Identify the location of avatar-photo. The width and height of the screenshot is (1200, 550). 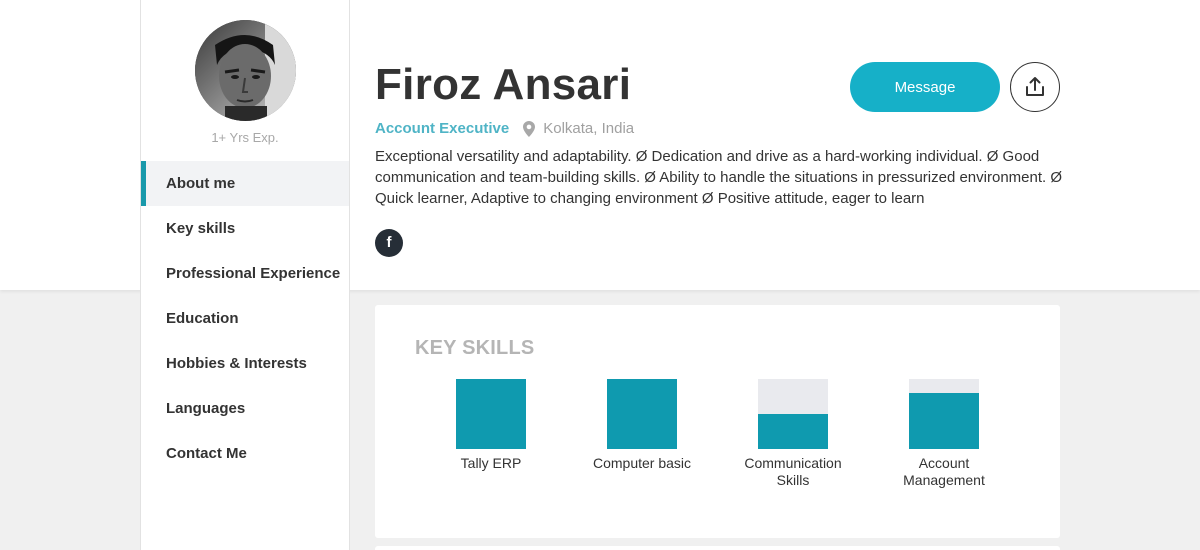
(245, 70).